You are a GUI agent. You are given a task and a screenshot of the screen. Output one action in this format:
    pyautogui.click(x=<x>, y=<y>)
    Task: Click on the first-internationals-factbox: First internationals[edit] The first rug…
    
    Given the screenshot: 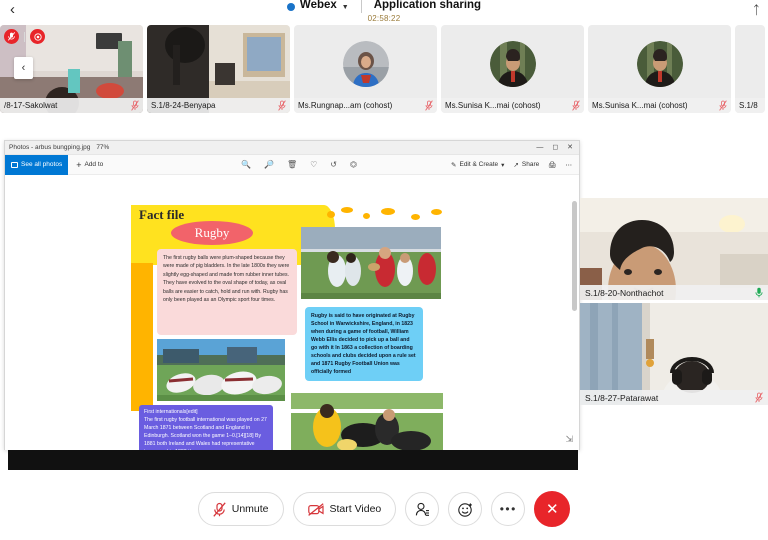 What is the action you would take?
    pyautogui.click(x=206, y=427)
    